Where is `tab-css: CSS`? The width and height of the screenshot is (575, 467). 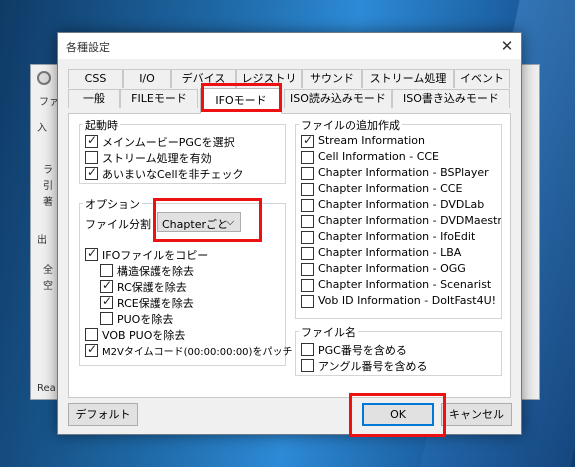
tab-css: CSS is located at coordinates (95, 78).